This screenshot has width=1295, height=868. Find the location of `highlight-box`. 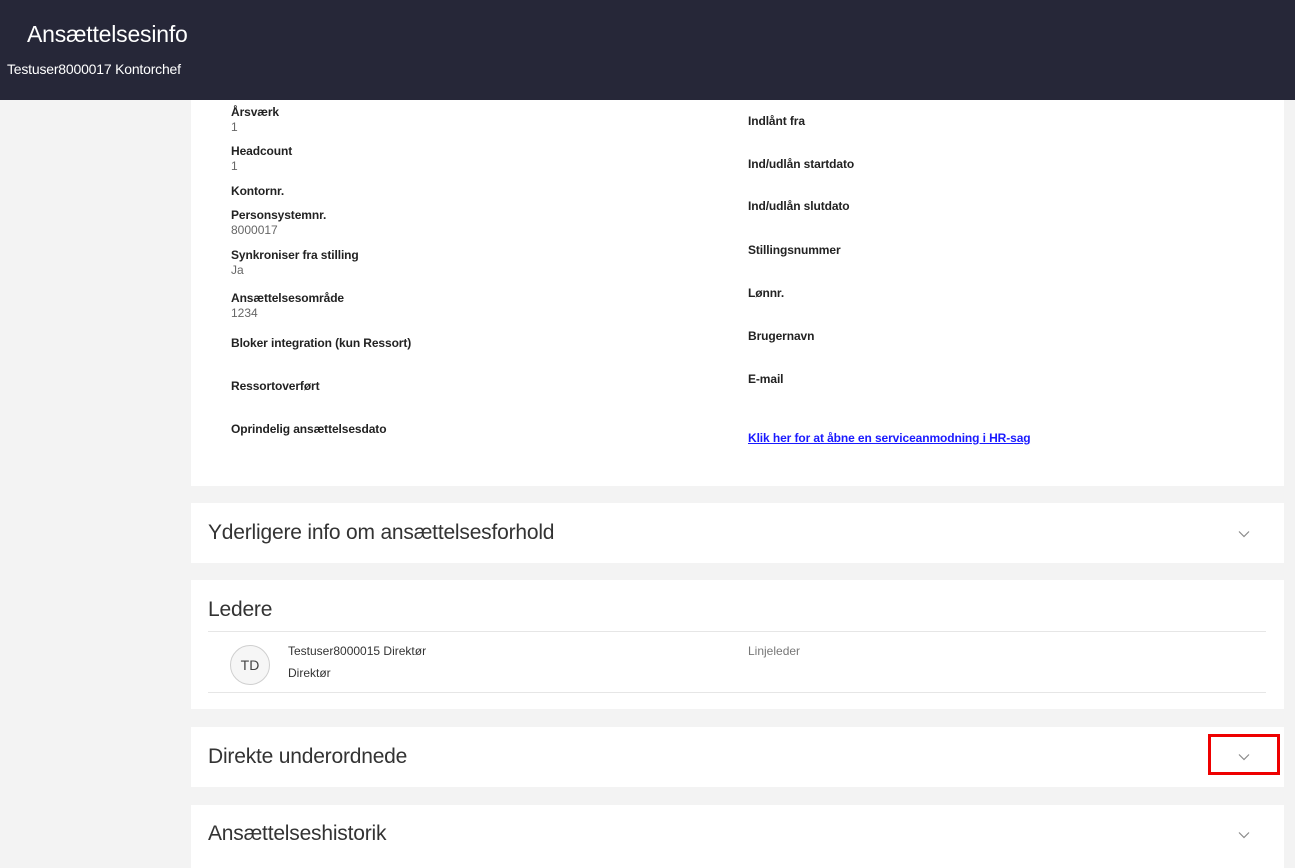

highlight-box is located at coordinates (1244, 754).